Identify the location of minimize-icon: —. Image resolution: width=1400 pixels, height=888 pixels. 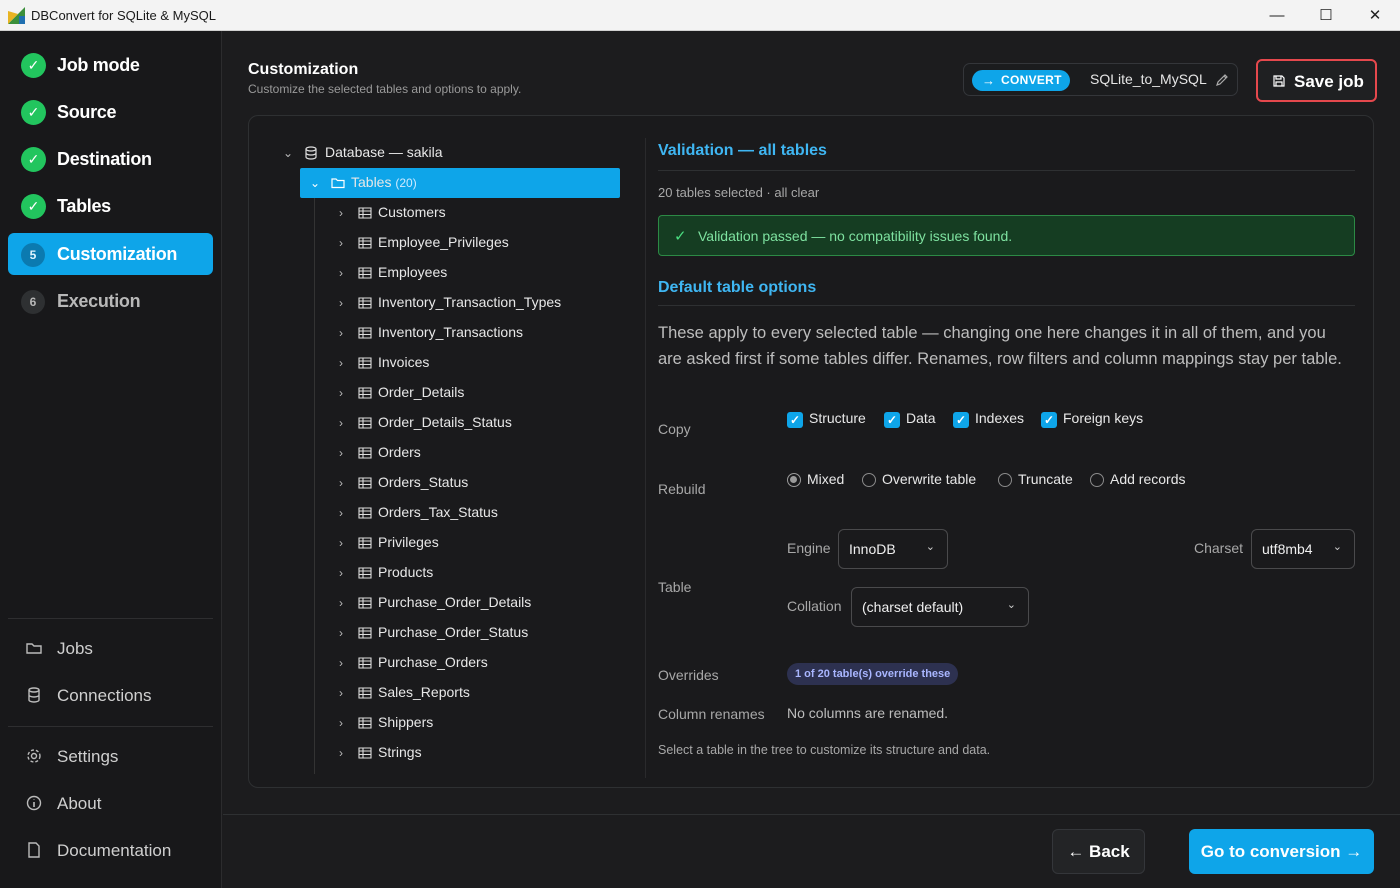
(1277, 15).